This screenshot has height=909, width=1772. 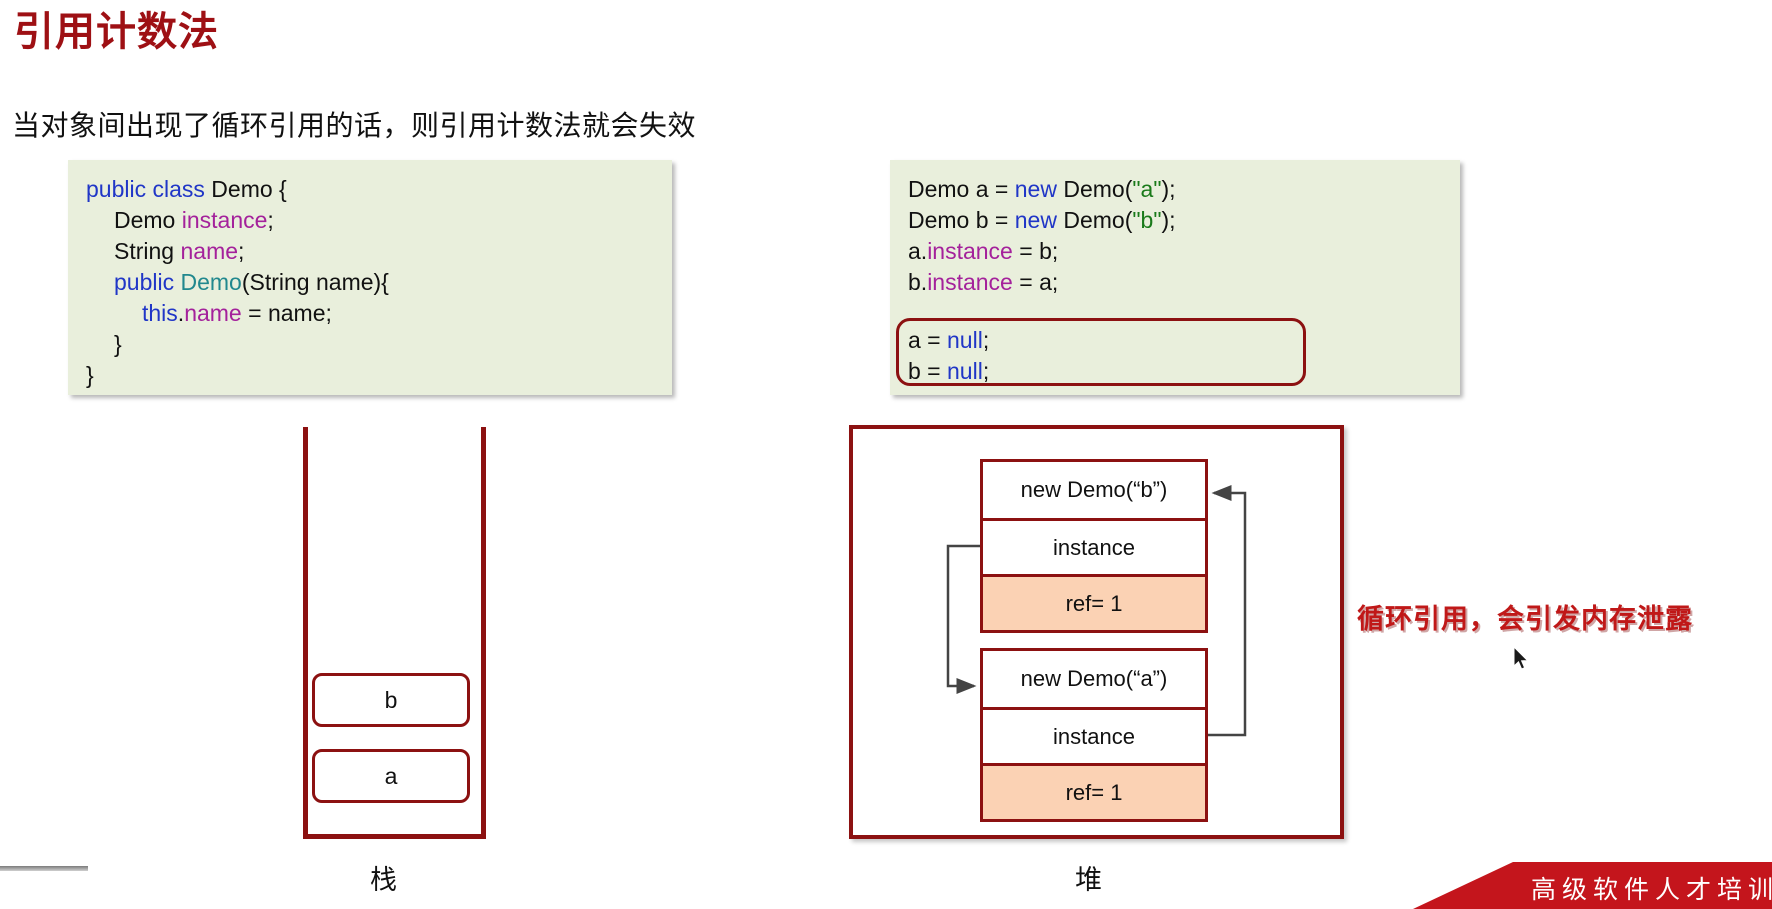 What do you see at coordinates (1521, 658) in the screenshot?
I see `mouse-cursor-icon` at bounding box center [1521, 658].